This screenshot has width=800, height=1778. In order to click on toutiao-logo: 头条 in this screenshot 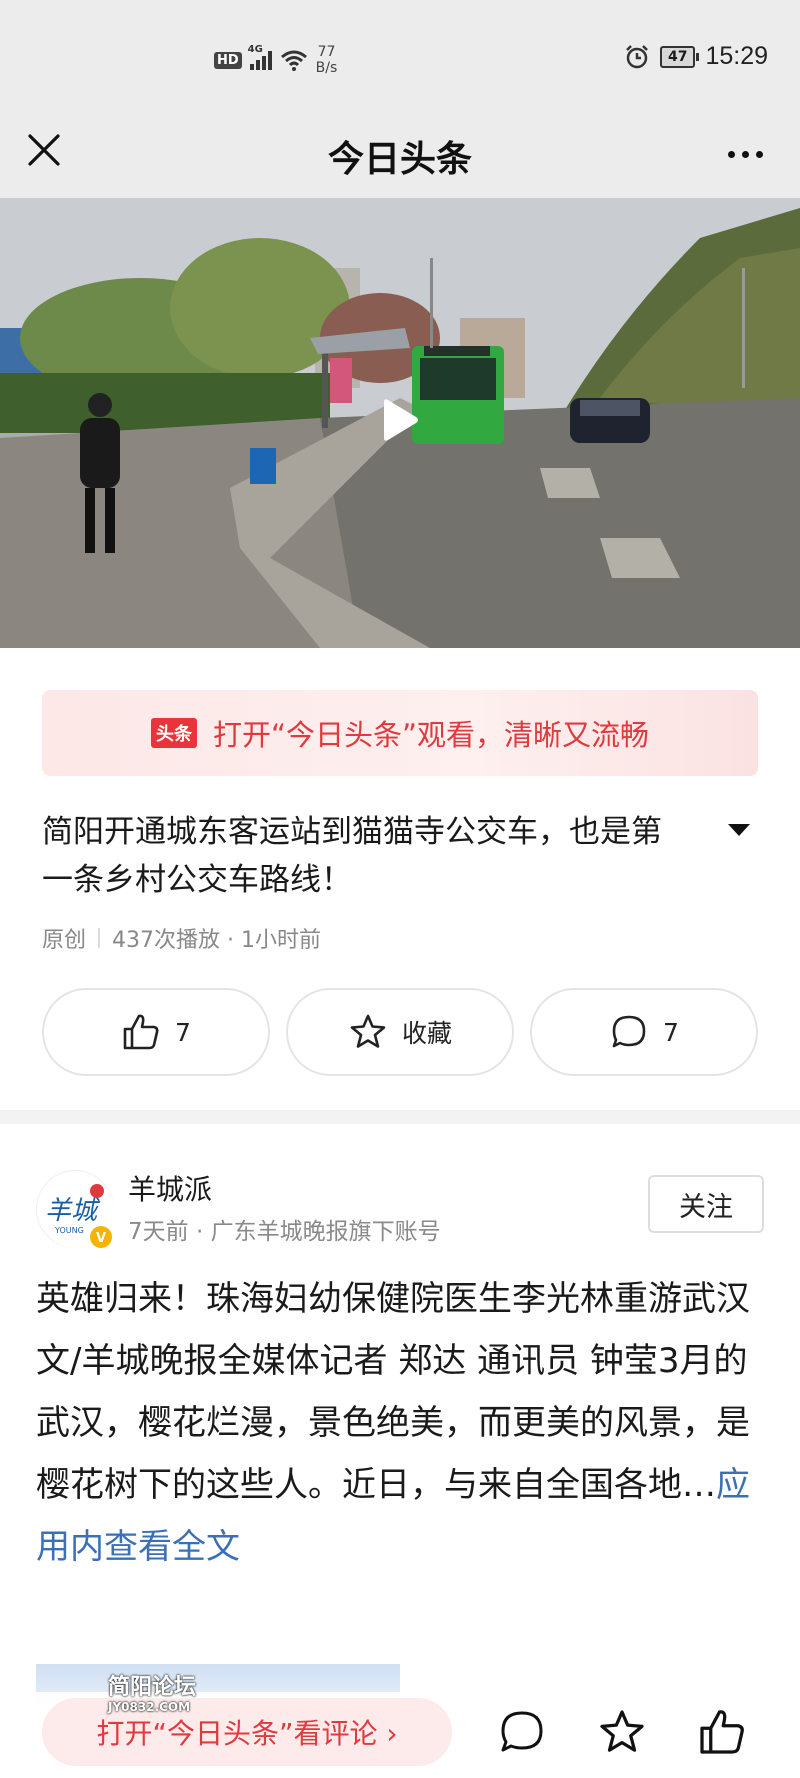, I will do `click(173, 733)`.